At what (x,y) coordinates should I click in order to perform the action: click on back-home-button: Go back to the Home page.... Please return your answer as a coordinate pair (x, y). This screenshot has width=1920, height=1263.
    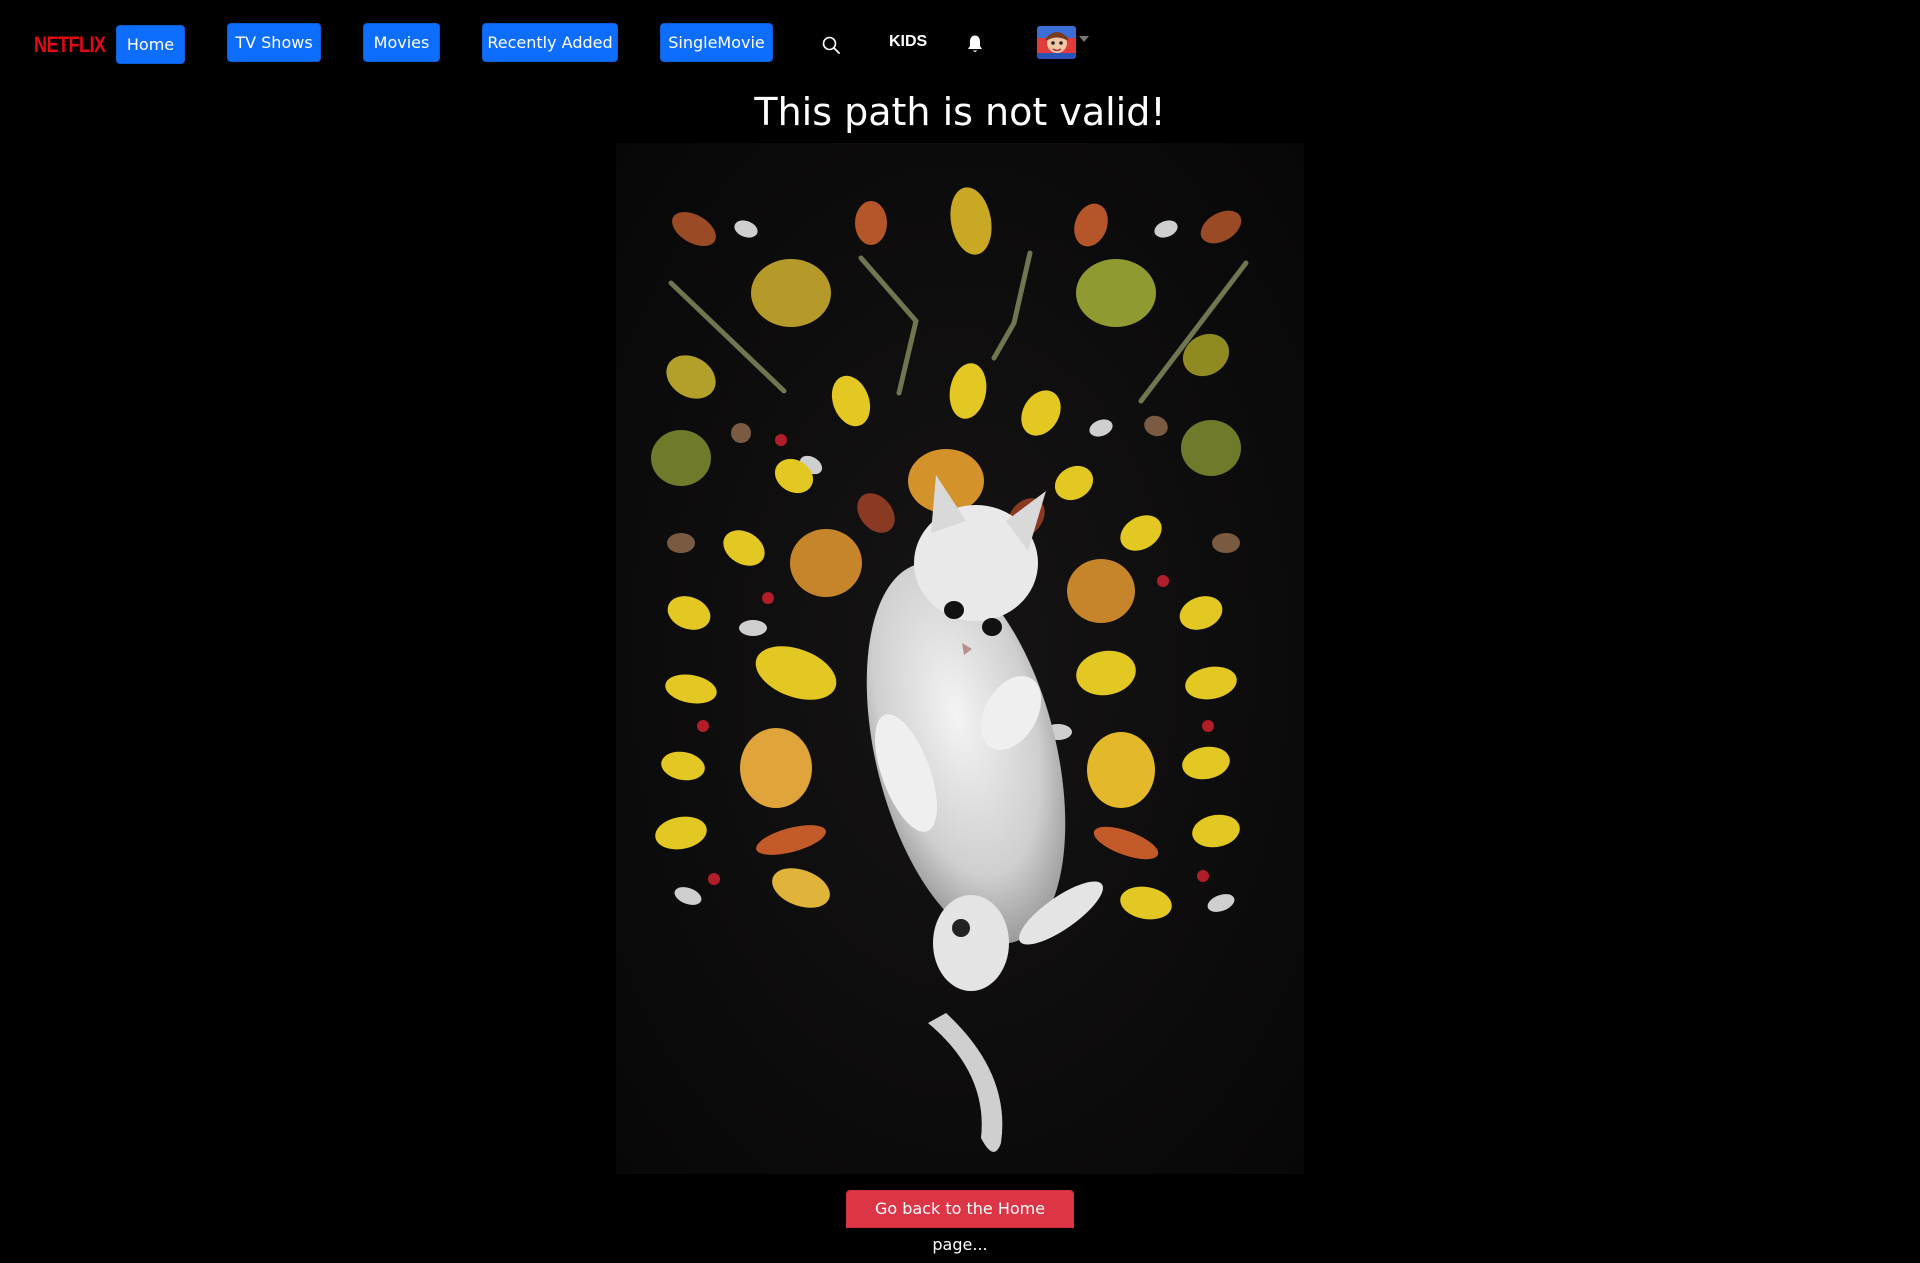
    Looking at the image, I should click on (960, 1222).